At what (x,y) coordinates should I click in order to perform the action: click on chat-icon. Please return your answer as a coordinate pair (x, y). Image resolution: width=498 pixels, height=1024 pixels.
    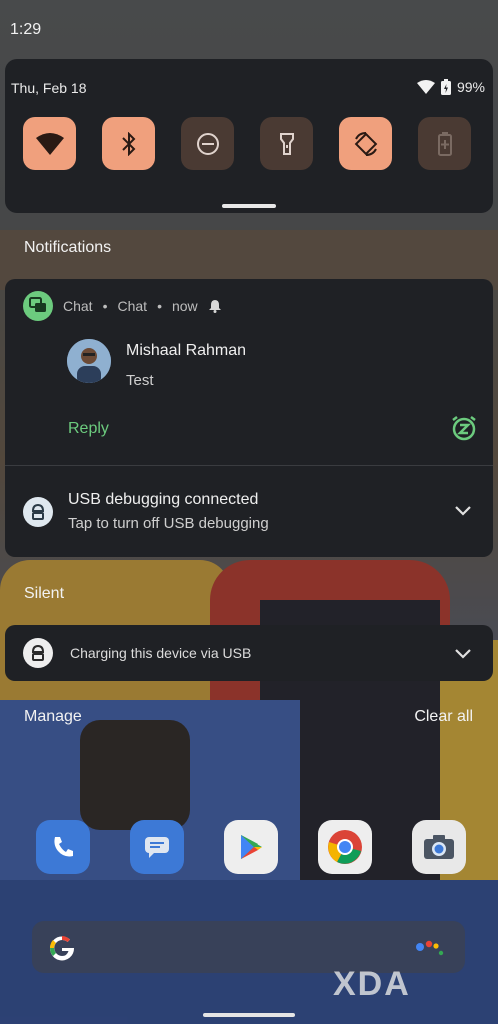
    Looking at the image, I should click on (37, 304).